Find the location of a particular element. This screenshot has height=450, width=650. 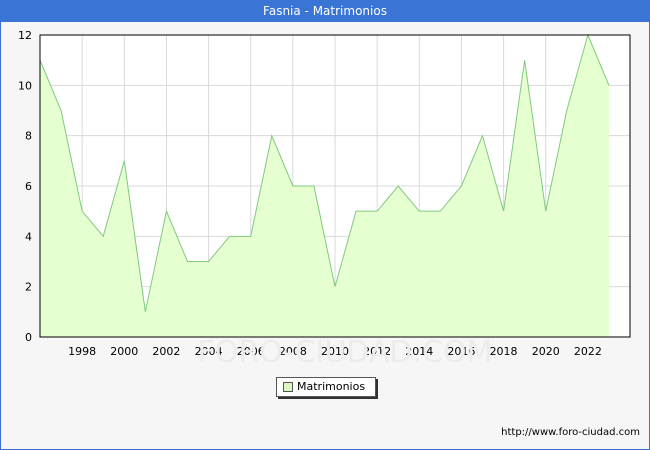

legend: Matrimonios is located at coordinates (326, 387).